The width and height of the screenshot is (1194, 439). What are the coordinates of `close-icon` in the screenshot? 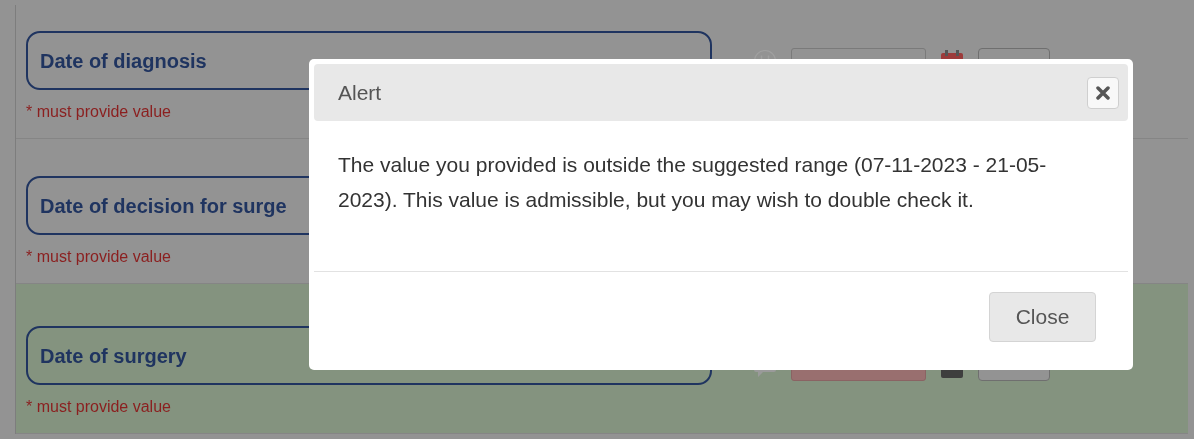 It's located at (1103, 92).